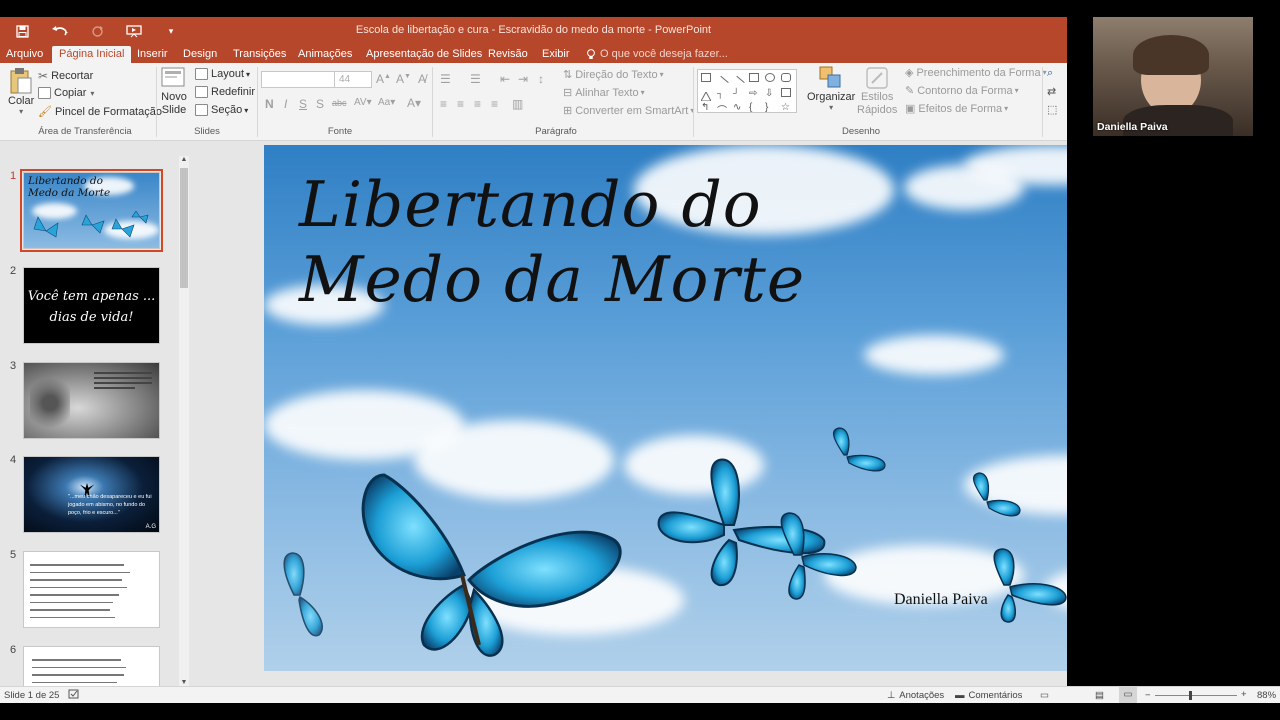 The height and width of the screenshot is (720, 1280). Describe the element at coordinates (200, 54) in the screenshot. I see `tab-design: Design` at that location.